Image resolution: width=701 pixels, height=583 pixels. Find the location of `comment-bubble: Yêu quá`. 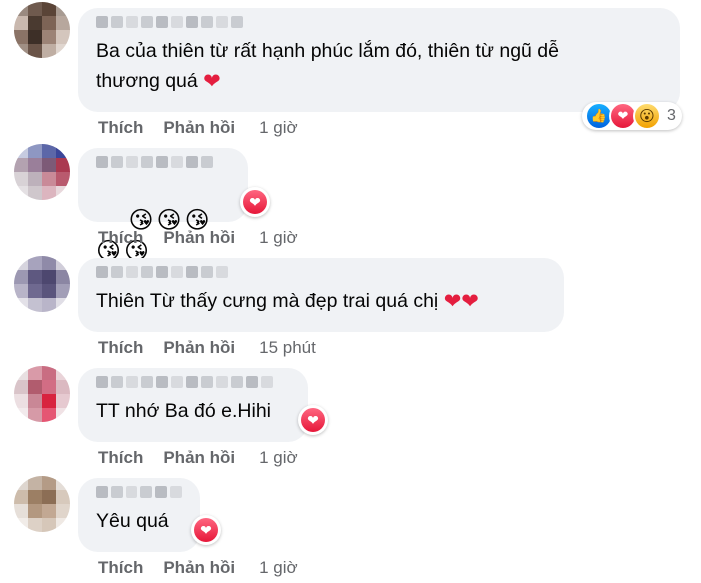

comment-bubble: Yêu quá is located at coordinates (139, 515).